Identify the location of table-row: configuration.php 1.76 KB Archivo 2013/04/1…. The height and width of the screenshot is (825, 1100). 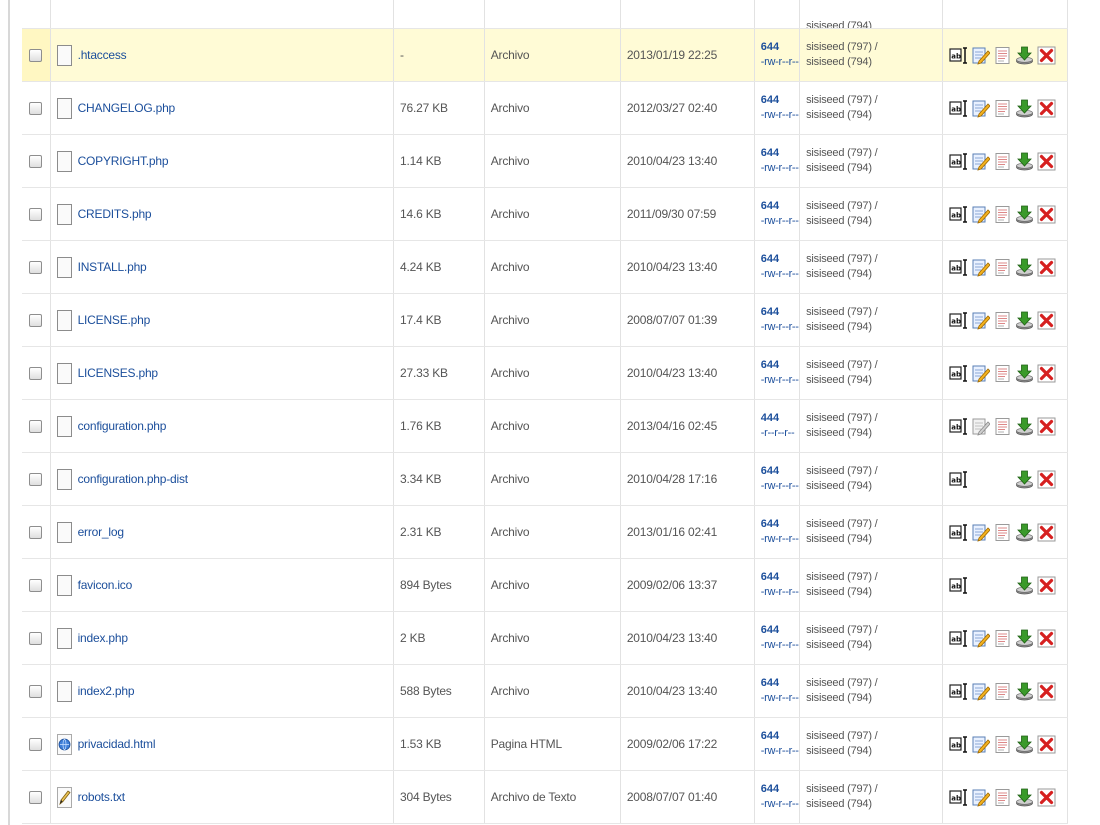
(545, 426).